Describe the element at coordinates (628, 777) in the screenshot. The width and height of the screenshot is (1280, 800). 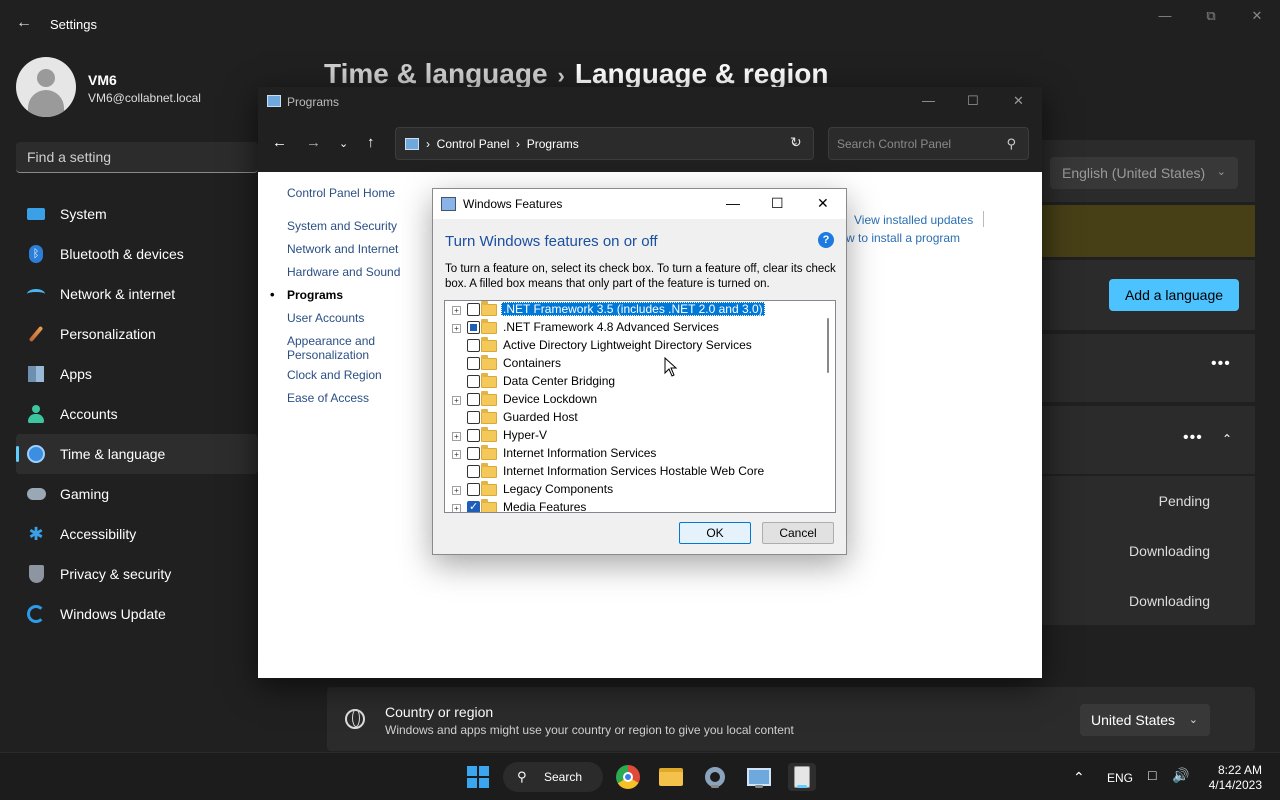
I see `chrome-icon` at that location.